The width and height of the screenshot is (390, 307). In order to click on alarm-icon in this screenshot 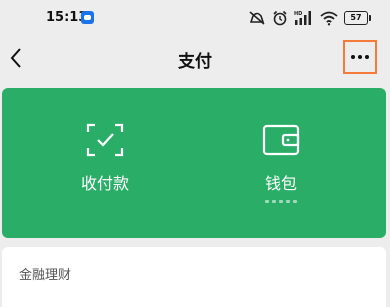, I will do `click(280, 18)`.